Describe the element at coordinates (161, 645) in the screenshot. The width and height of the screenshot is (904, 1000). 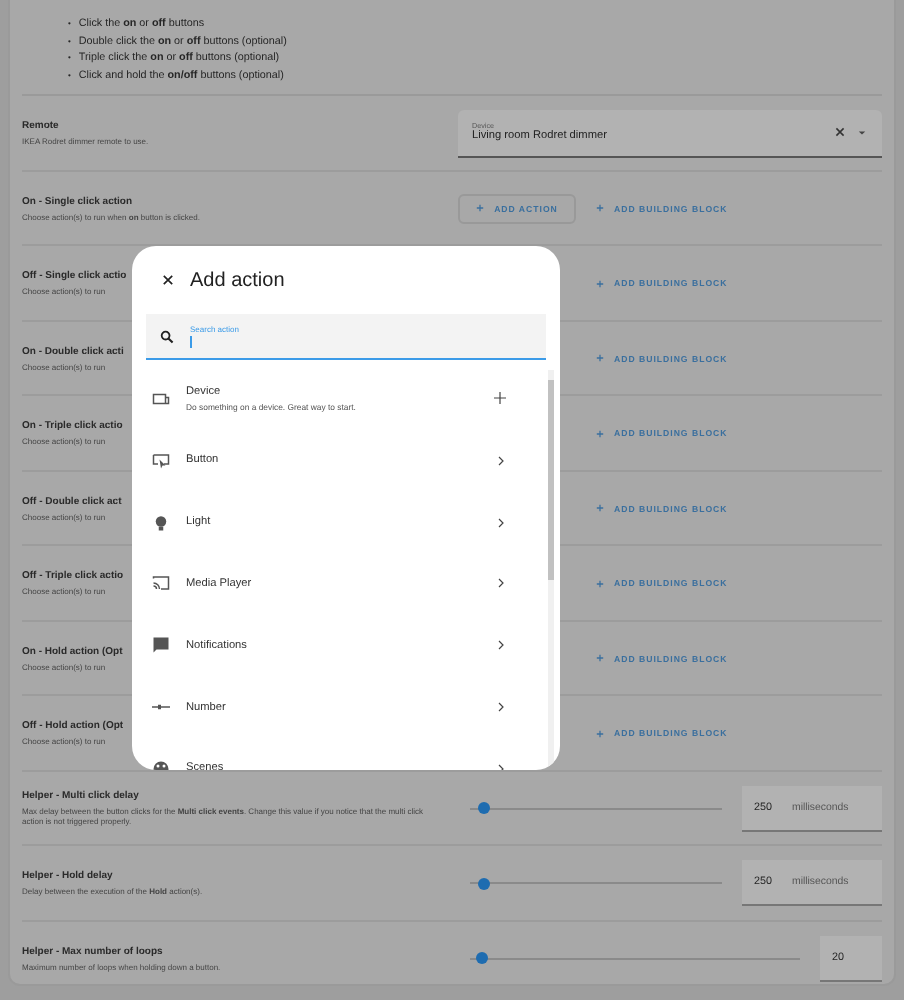
I see `message-icon` at that location.